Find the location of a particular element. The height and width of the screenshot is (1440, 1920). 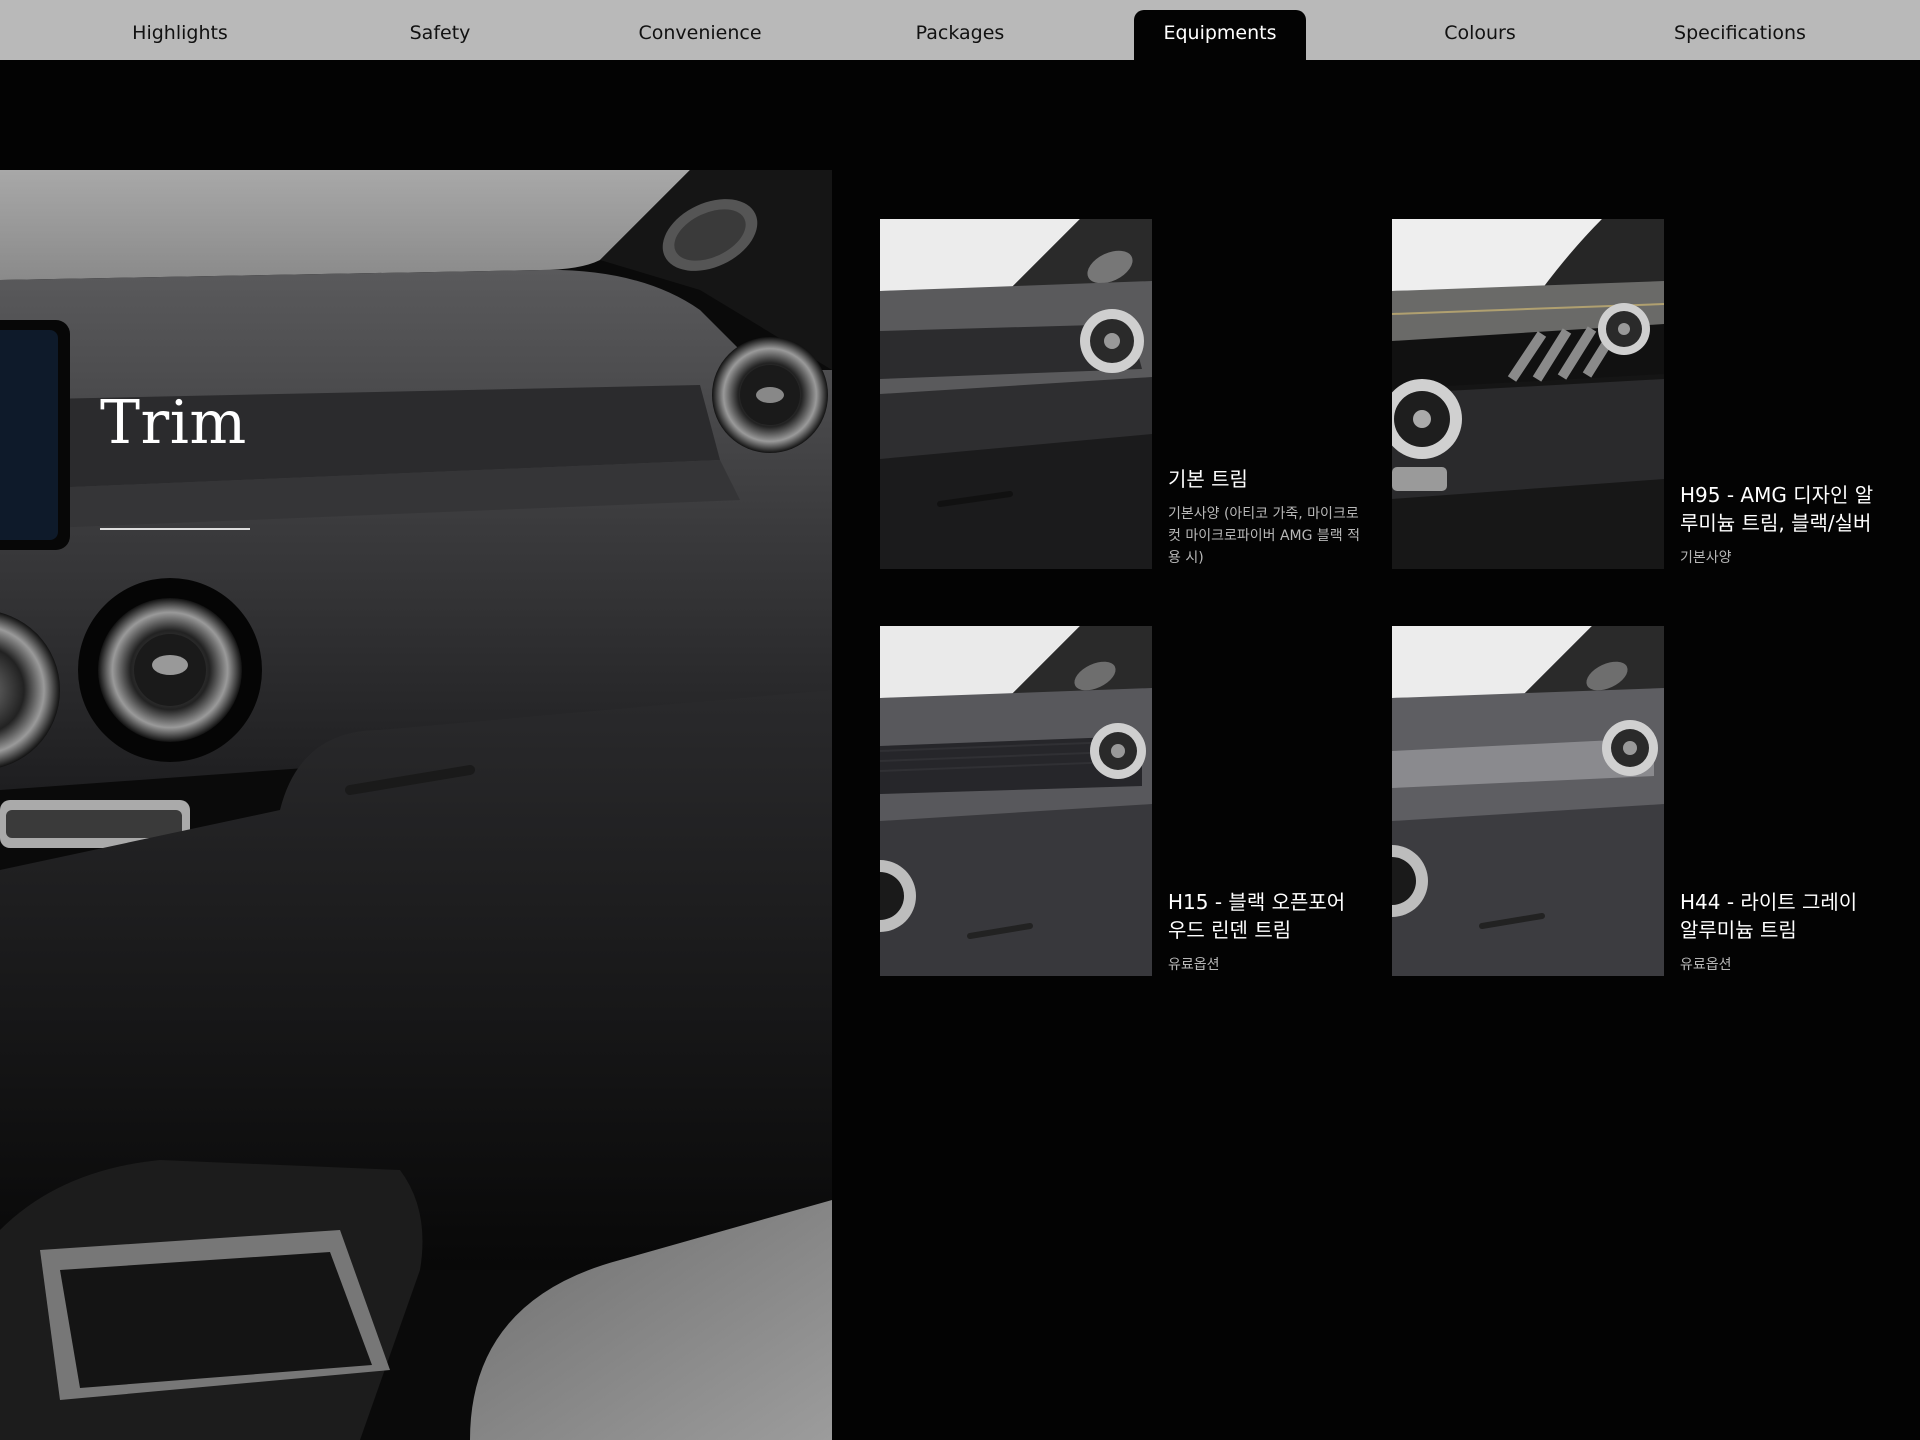

trim-card: H15 - 블랙 오픈포어 우드 린덴 트림 유료옵션 is located at coordinates (1120, 801).